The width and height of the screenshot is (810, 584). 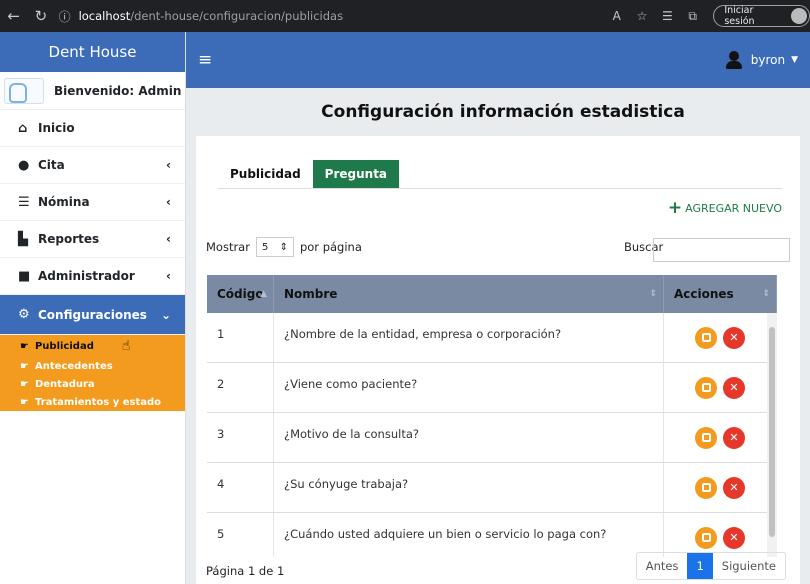 I want to click on table-row: 4 ¿Su cónyuge trabaja? ✕, so click(x=492, y=488).